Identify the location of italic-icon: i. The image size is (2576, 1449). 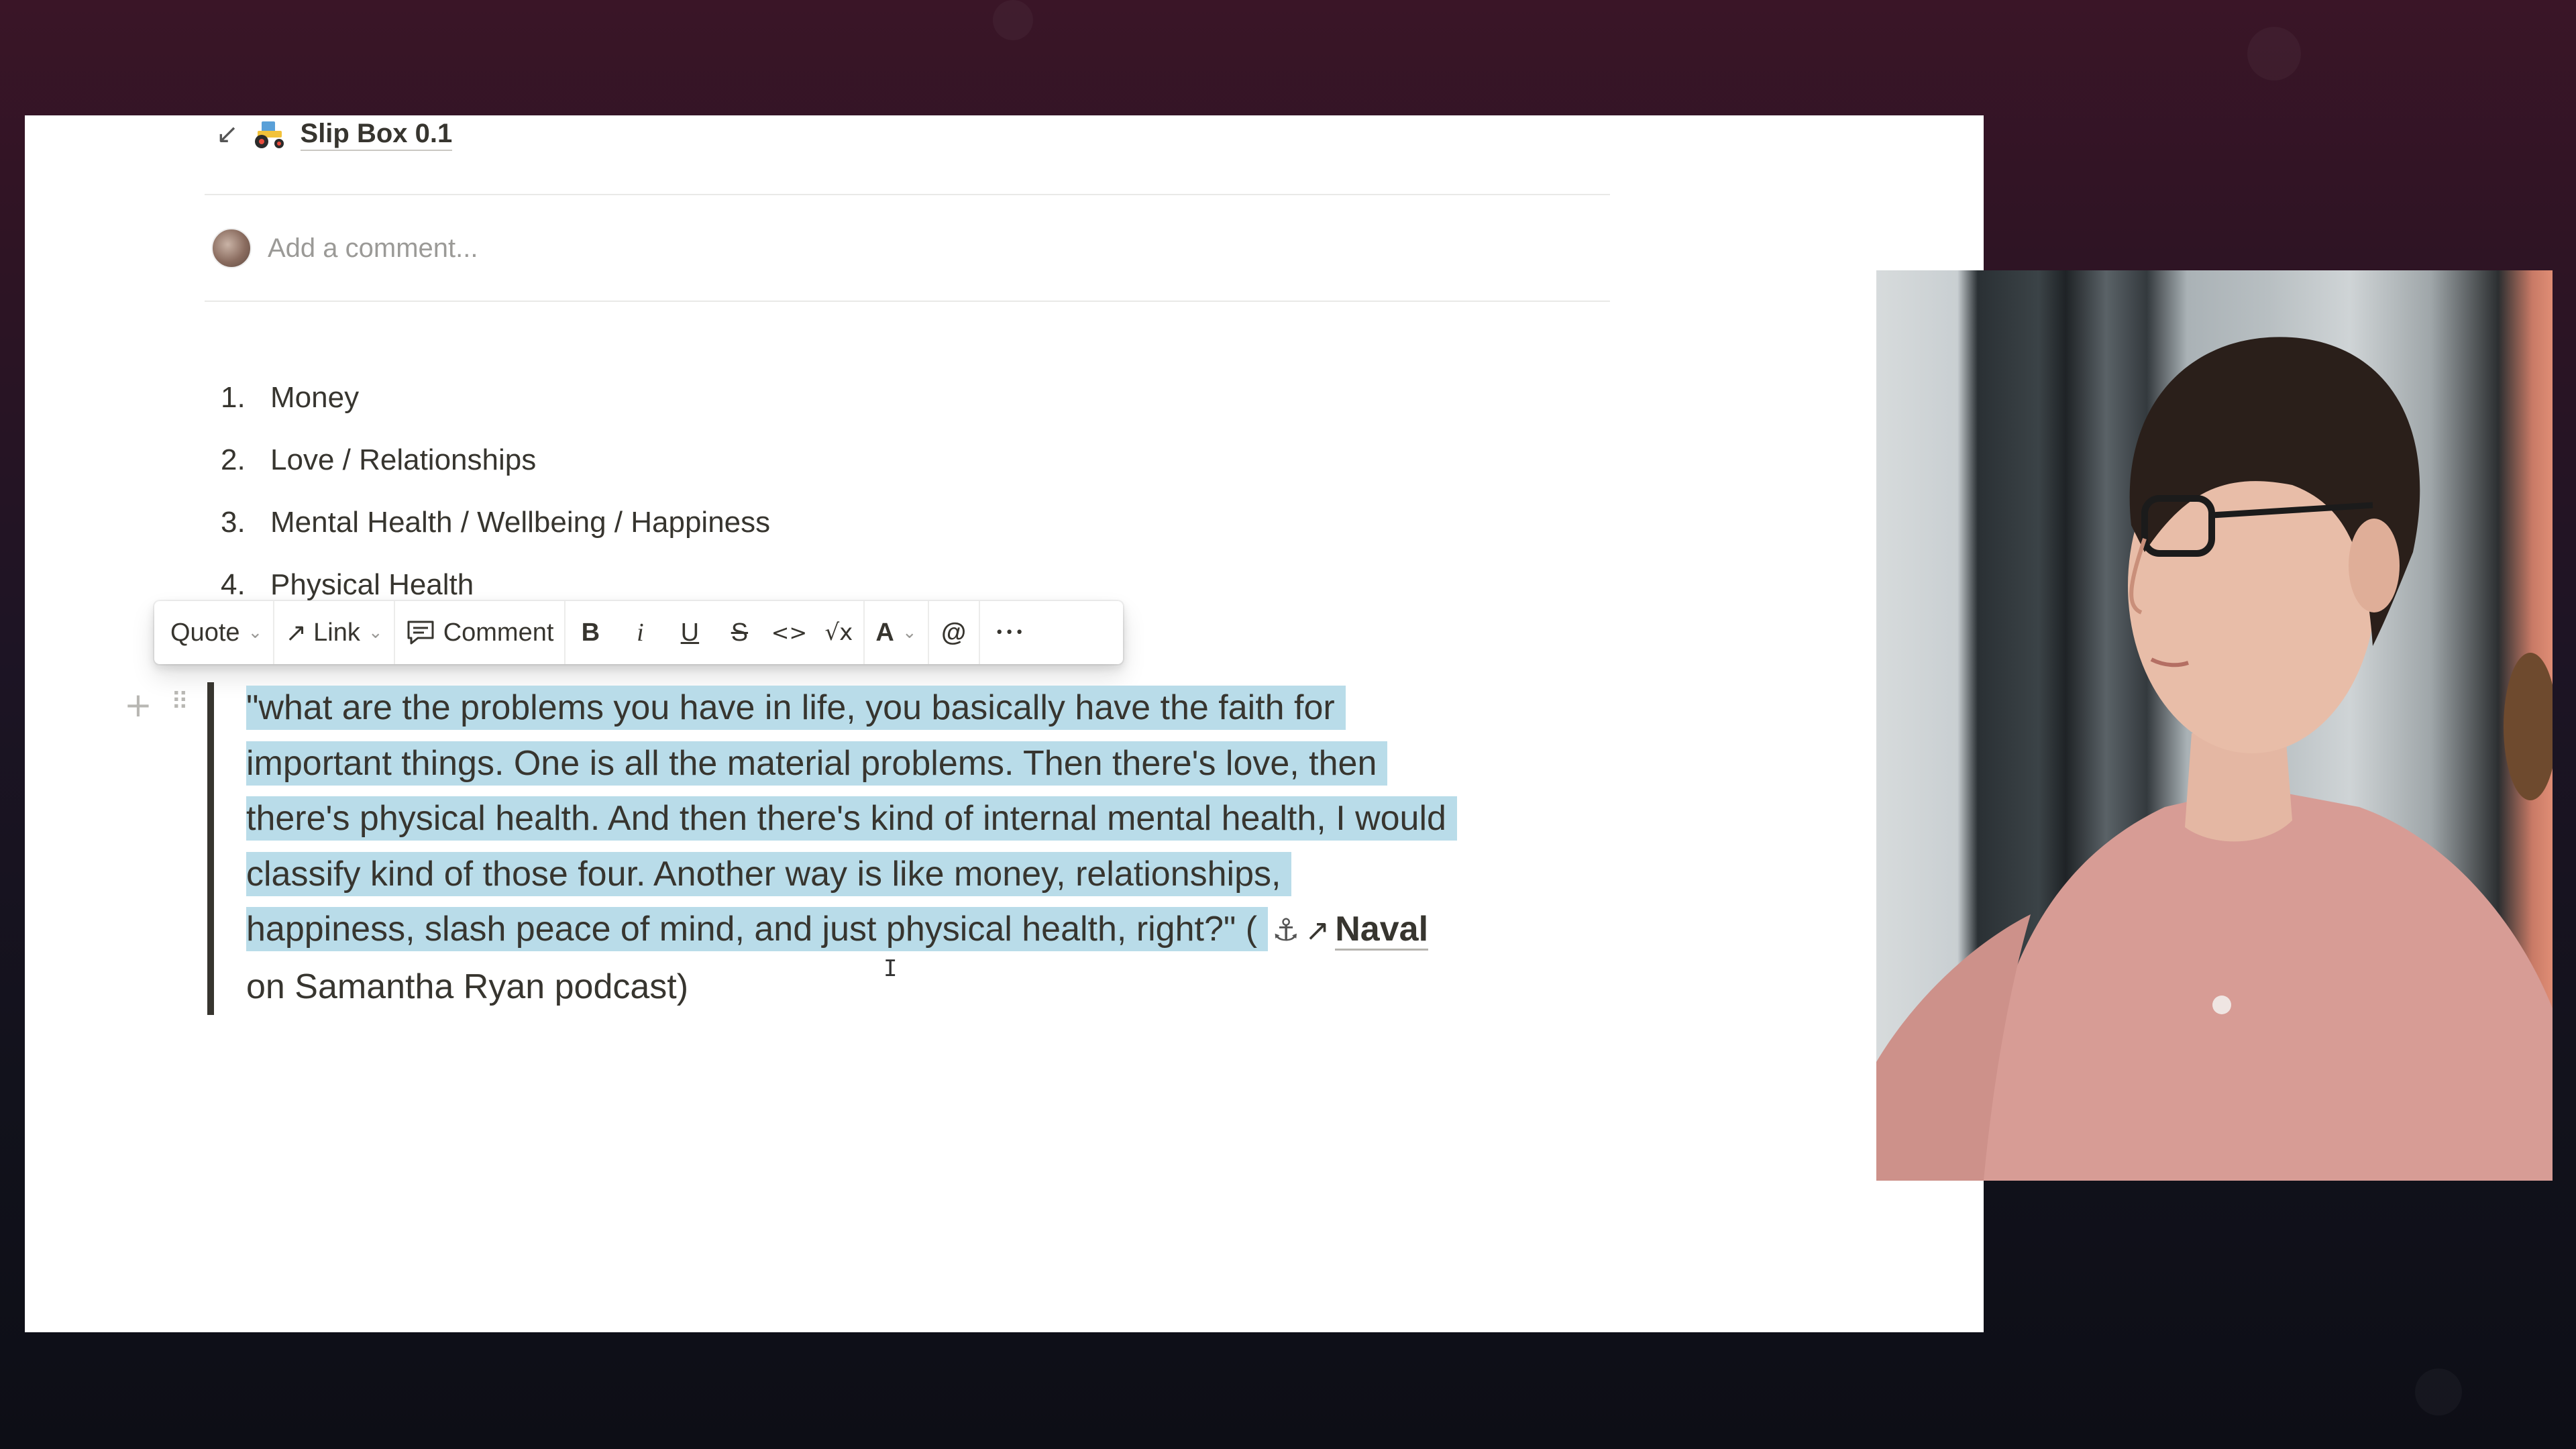
(640, 633).